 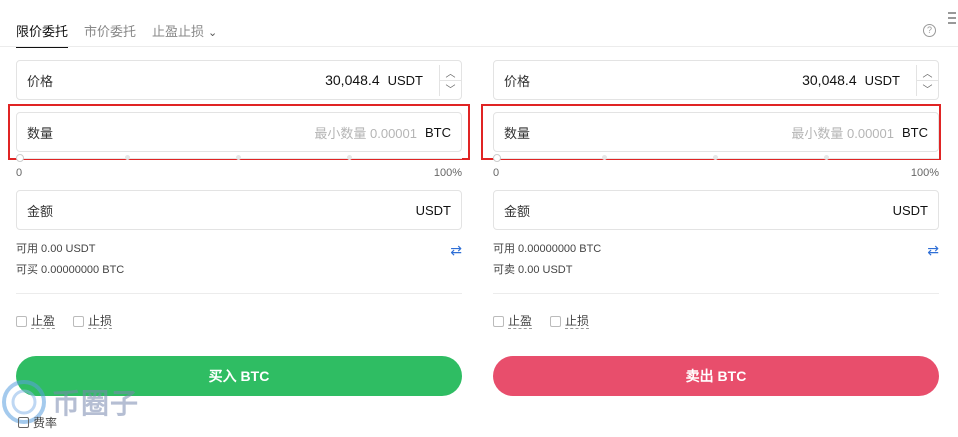 What do you see at coordinates (577, 321) in the screenshot?
I see `sell-stop-loss-label: 止损` at bounding box center [577, 321].